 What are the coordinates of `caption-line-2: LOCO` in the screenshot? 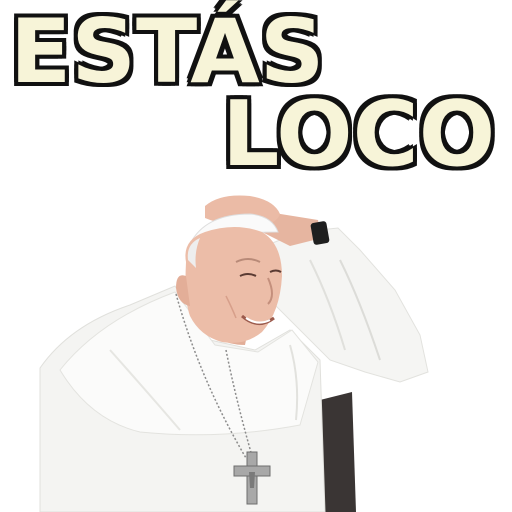 It's located at (359, 134).